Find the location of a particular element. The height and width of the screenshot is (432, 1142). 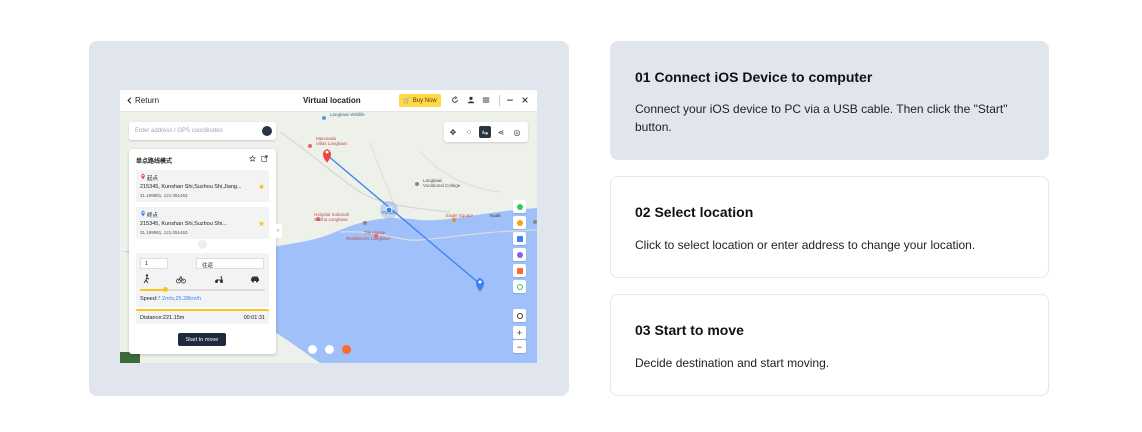

address-search-input: Enter address / GPS coordinates is located at coordinates (202, 131).